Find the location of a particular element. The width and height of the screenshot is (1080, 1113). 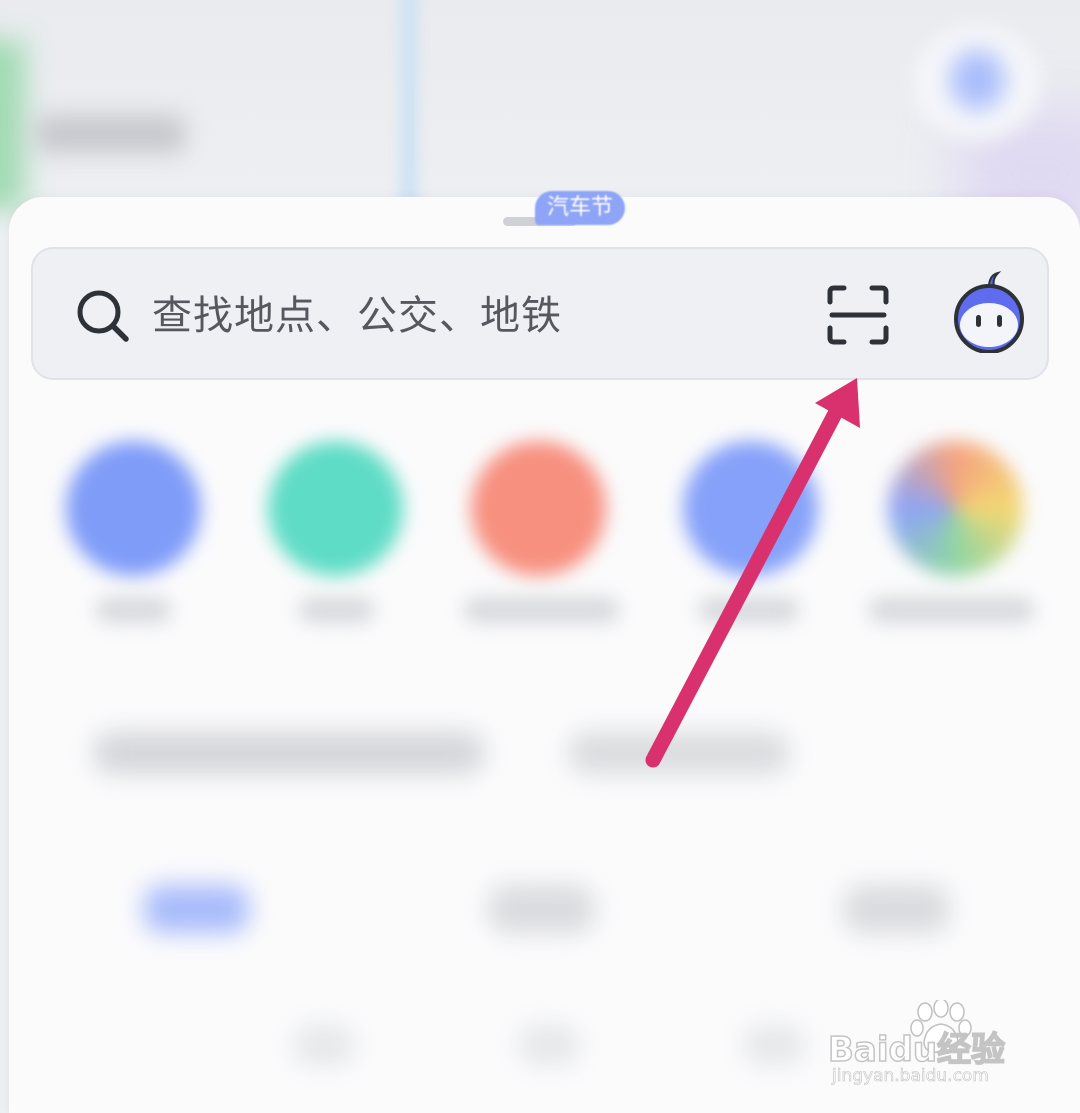

search-input: 查找地点、公交、地铁 is located at coordinates (357, 316).